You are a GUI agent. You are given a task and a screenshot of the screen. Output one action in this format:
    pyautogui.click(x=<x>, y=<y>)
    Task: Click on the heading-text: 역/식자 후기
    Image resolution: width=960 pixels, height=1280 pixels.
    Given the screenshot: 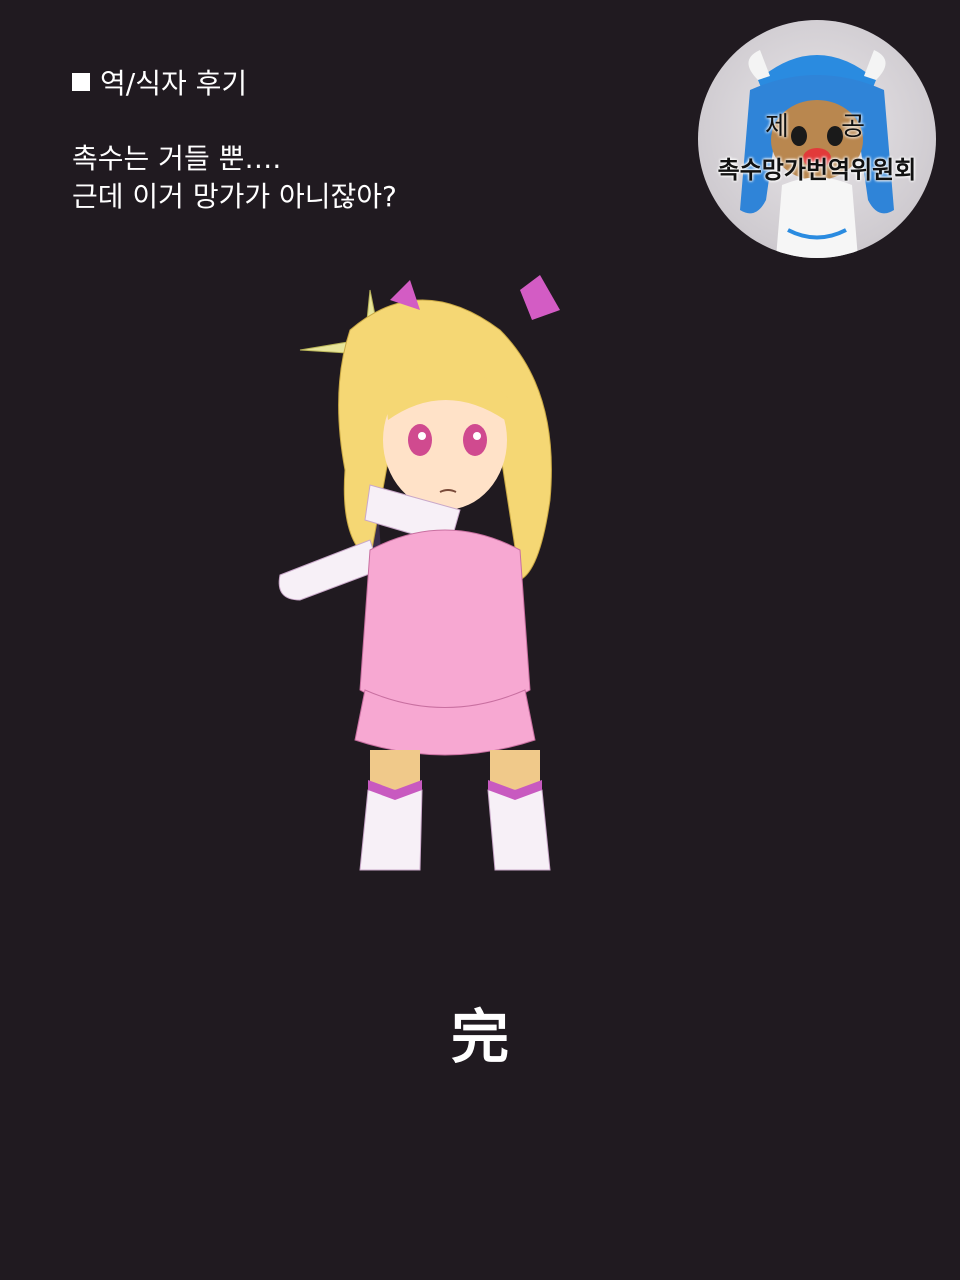 What is the action you would take?
    pyautogui.click(x=174, y=83)
    